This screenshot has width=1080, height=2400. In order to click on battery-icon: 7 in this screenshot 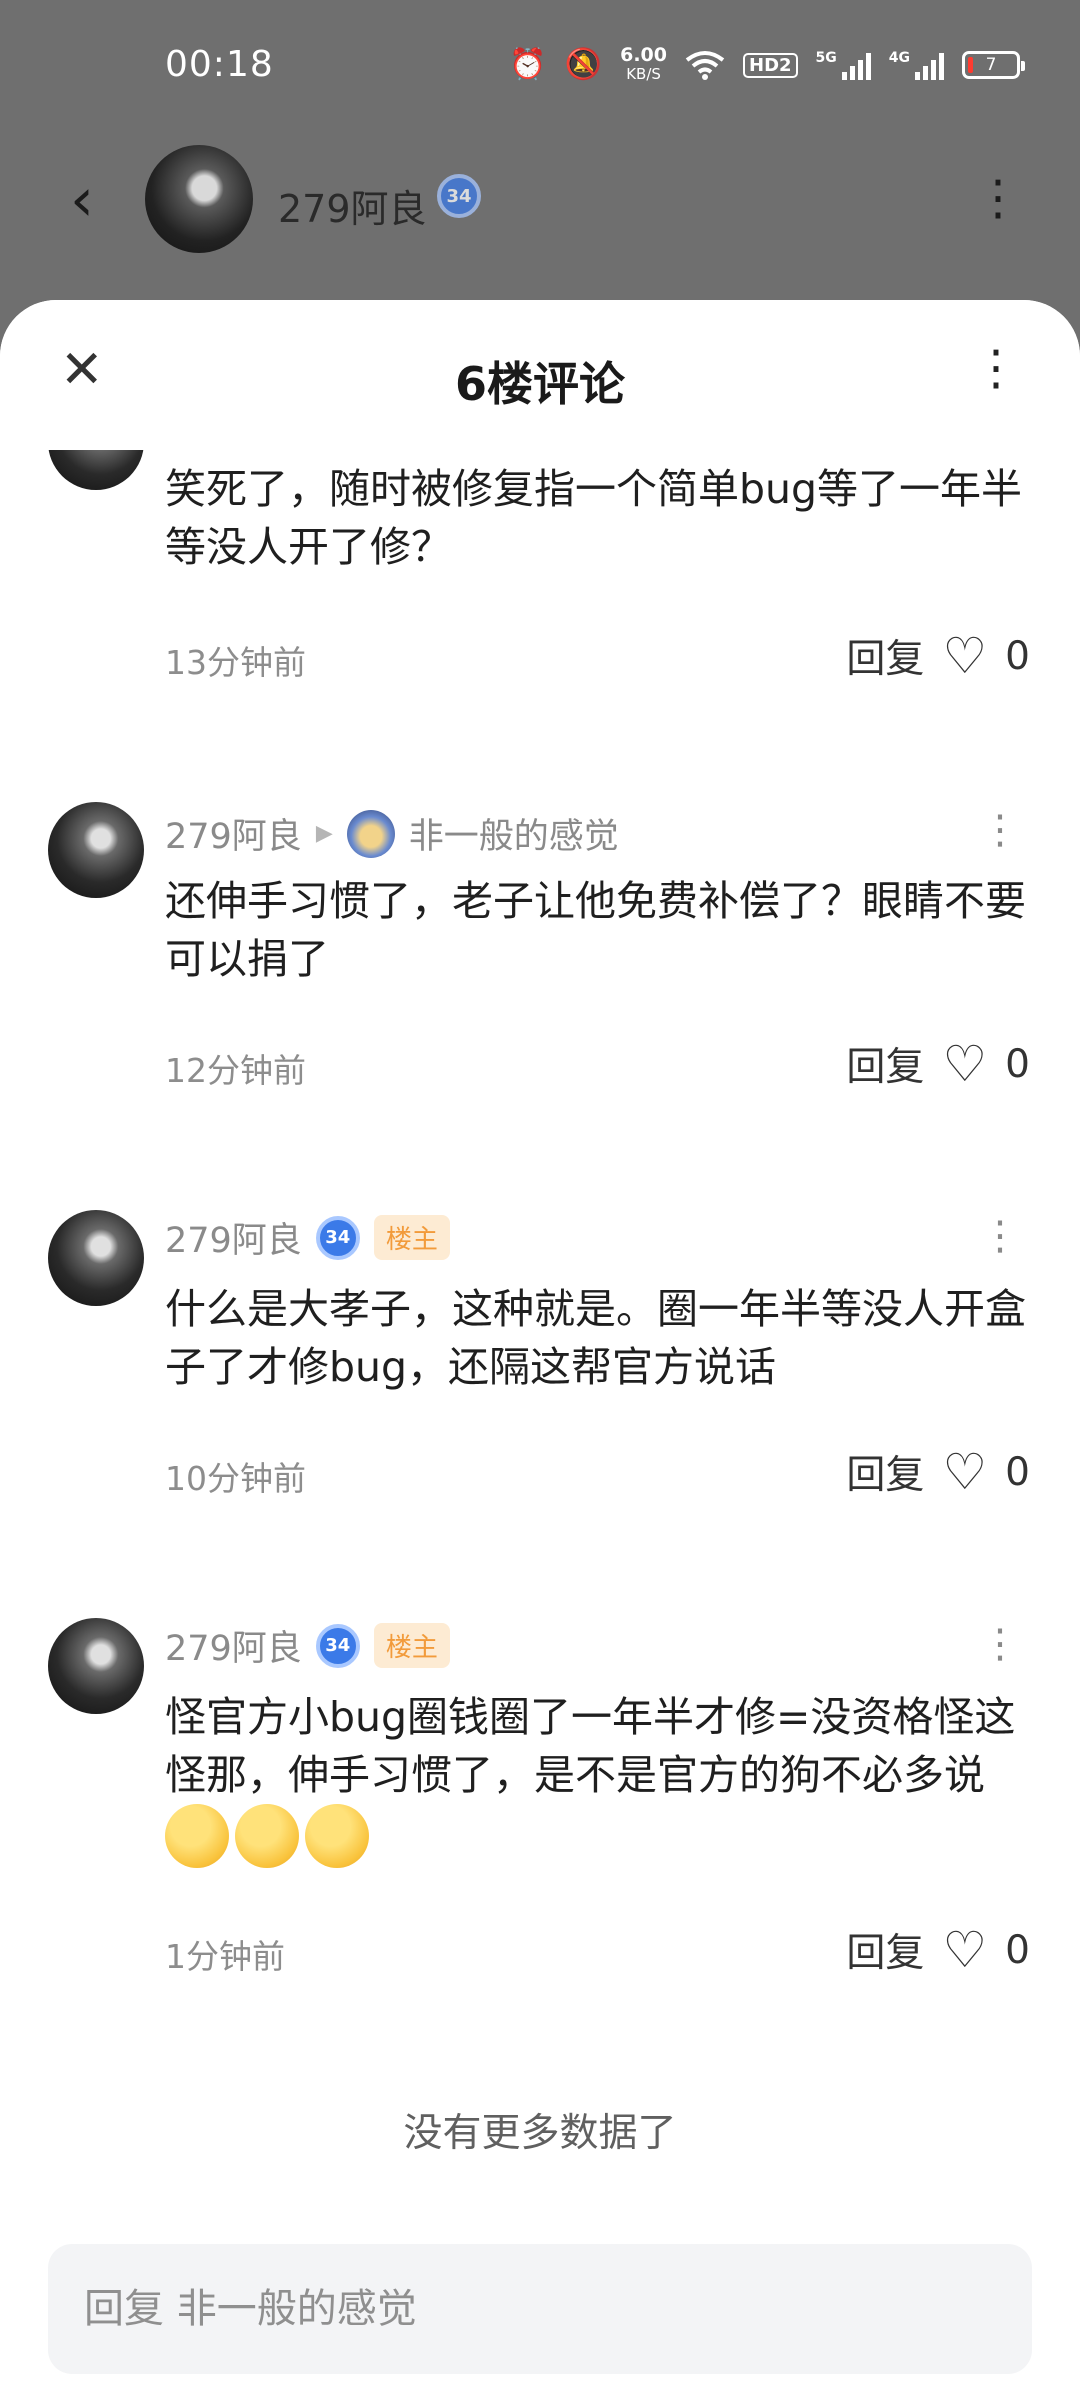, I will do `click(993, 65)`.